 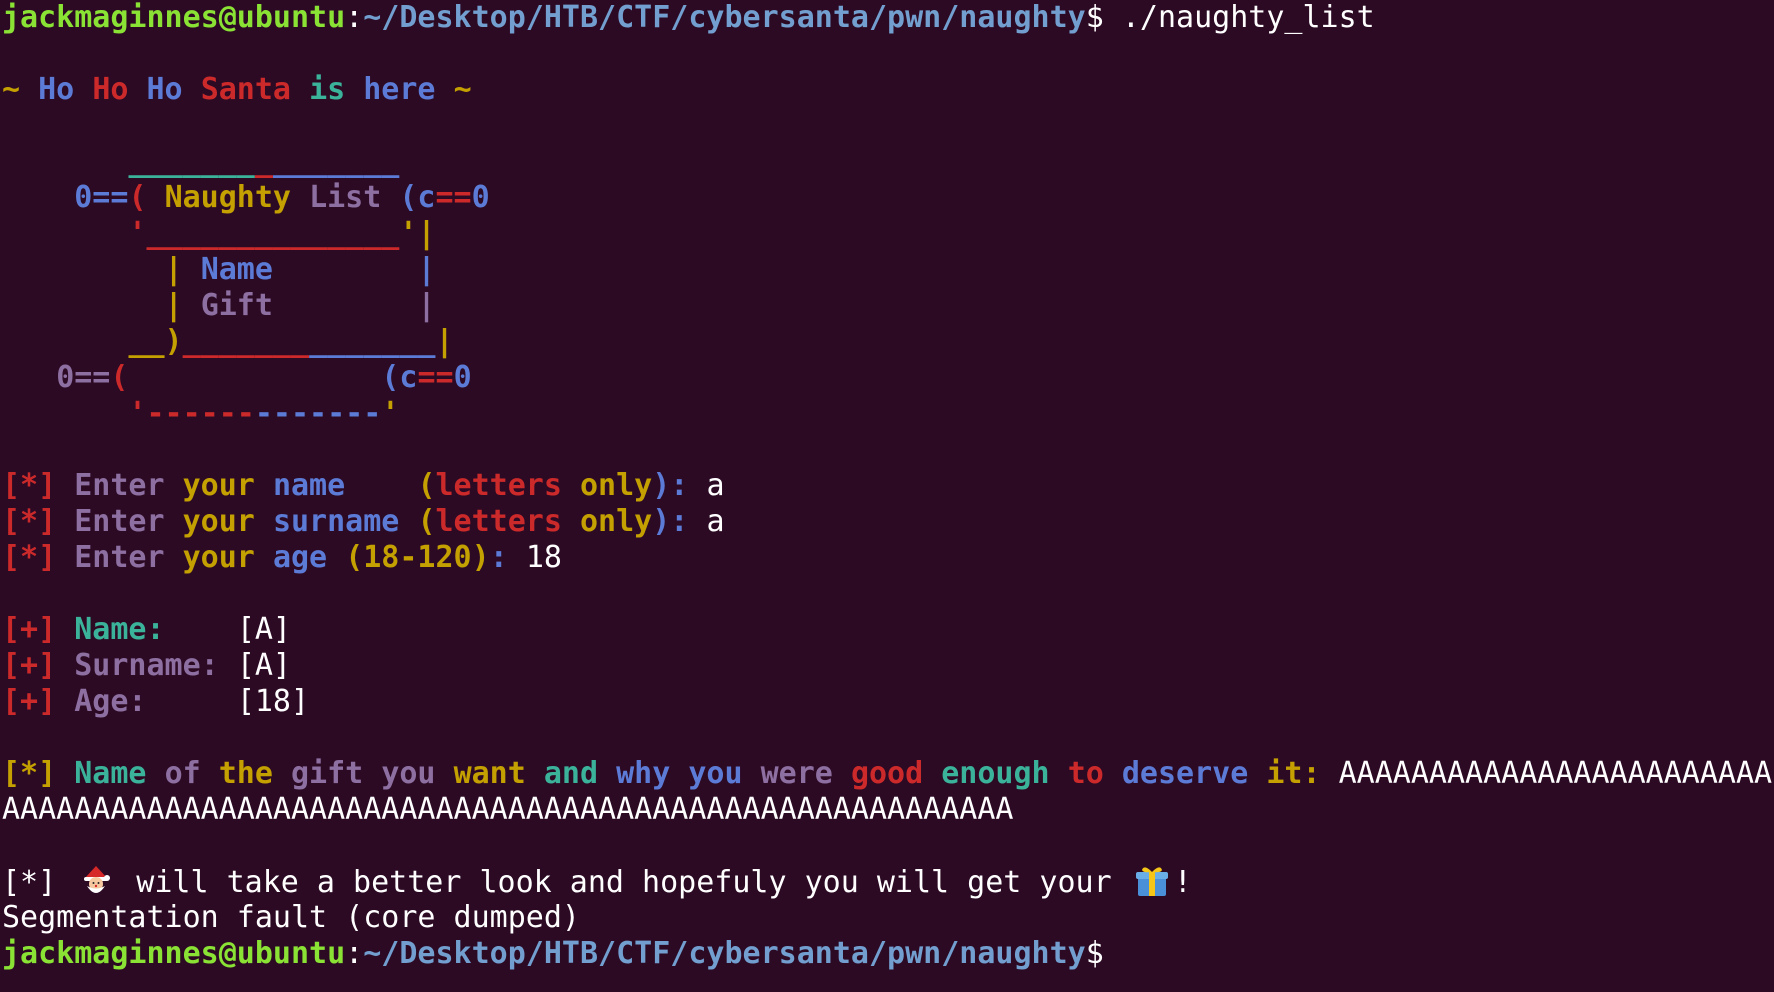 What do you see at coordinates (888, 342) in the screenshot?
I see `output-line: __)______________|` at bounding box center [888, 342].